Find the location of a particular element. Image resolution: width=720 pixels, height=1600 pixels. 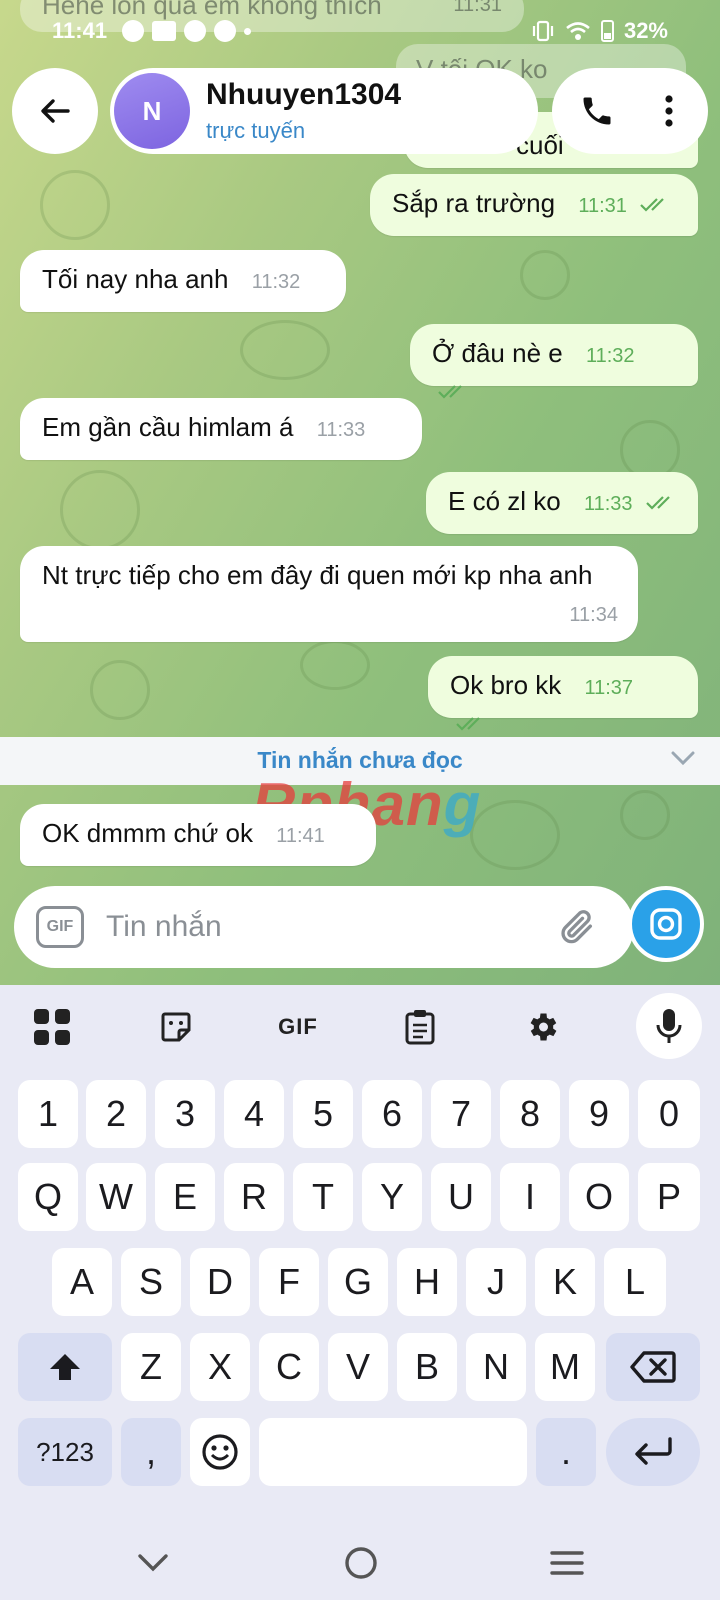

key-q: Q is located at coordinates (48, 1197).